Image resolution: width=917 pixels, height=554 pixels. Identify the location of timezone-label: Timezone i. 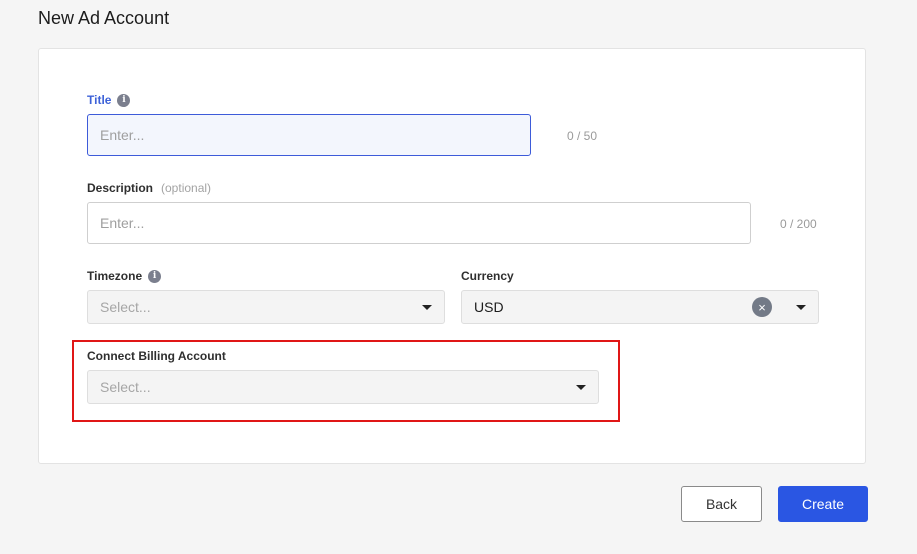
(124, 276).